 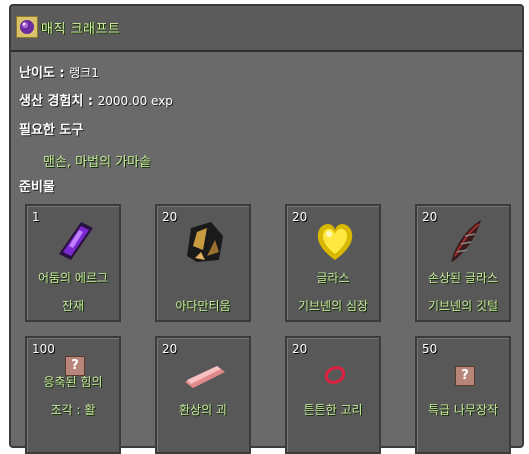 What do you see at coordinates (56, 101) in the screenshot?
I see `exp-label: 생산 경험치 :` at bounding box center [56, 101].